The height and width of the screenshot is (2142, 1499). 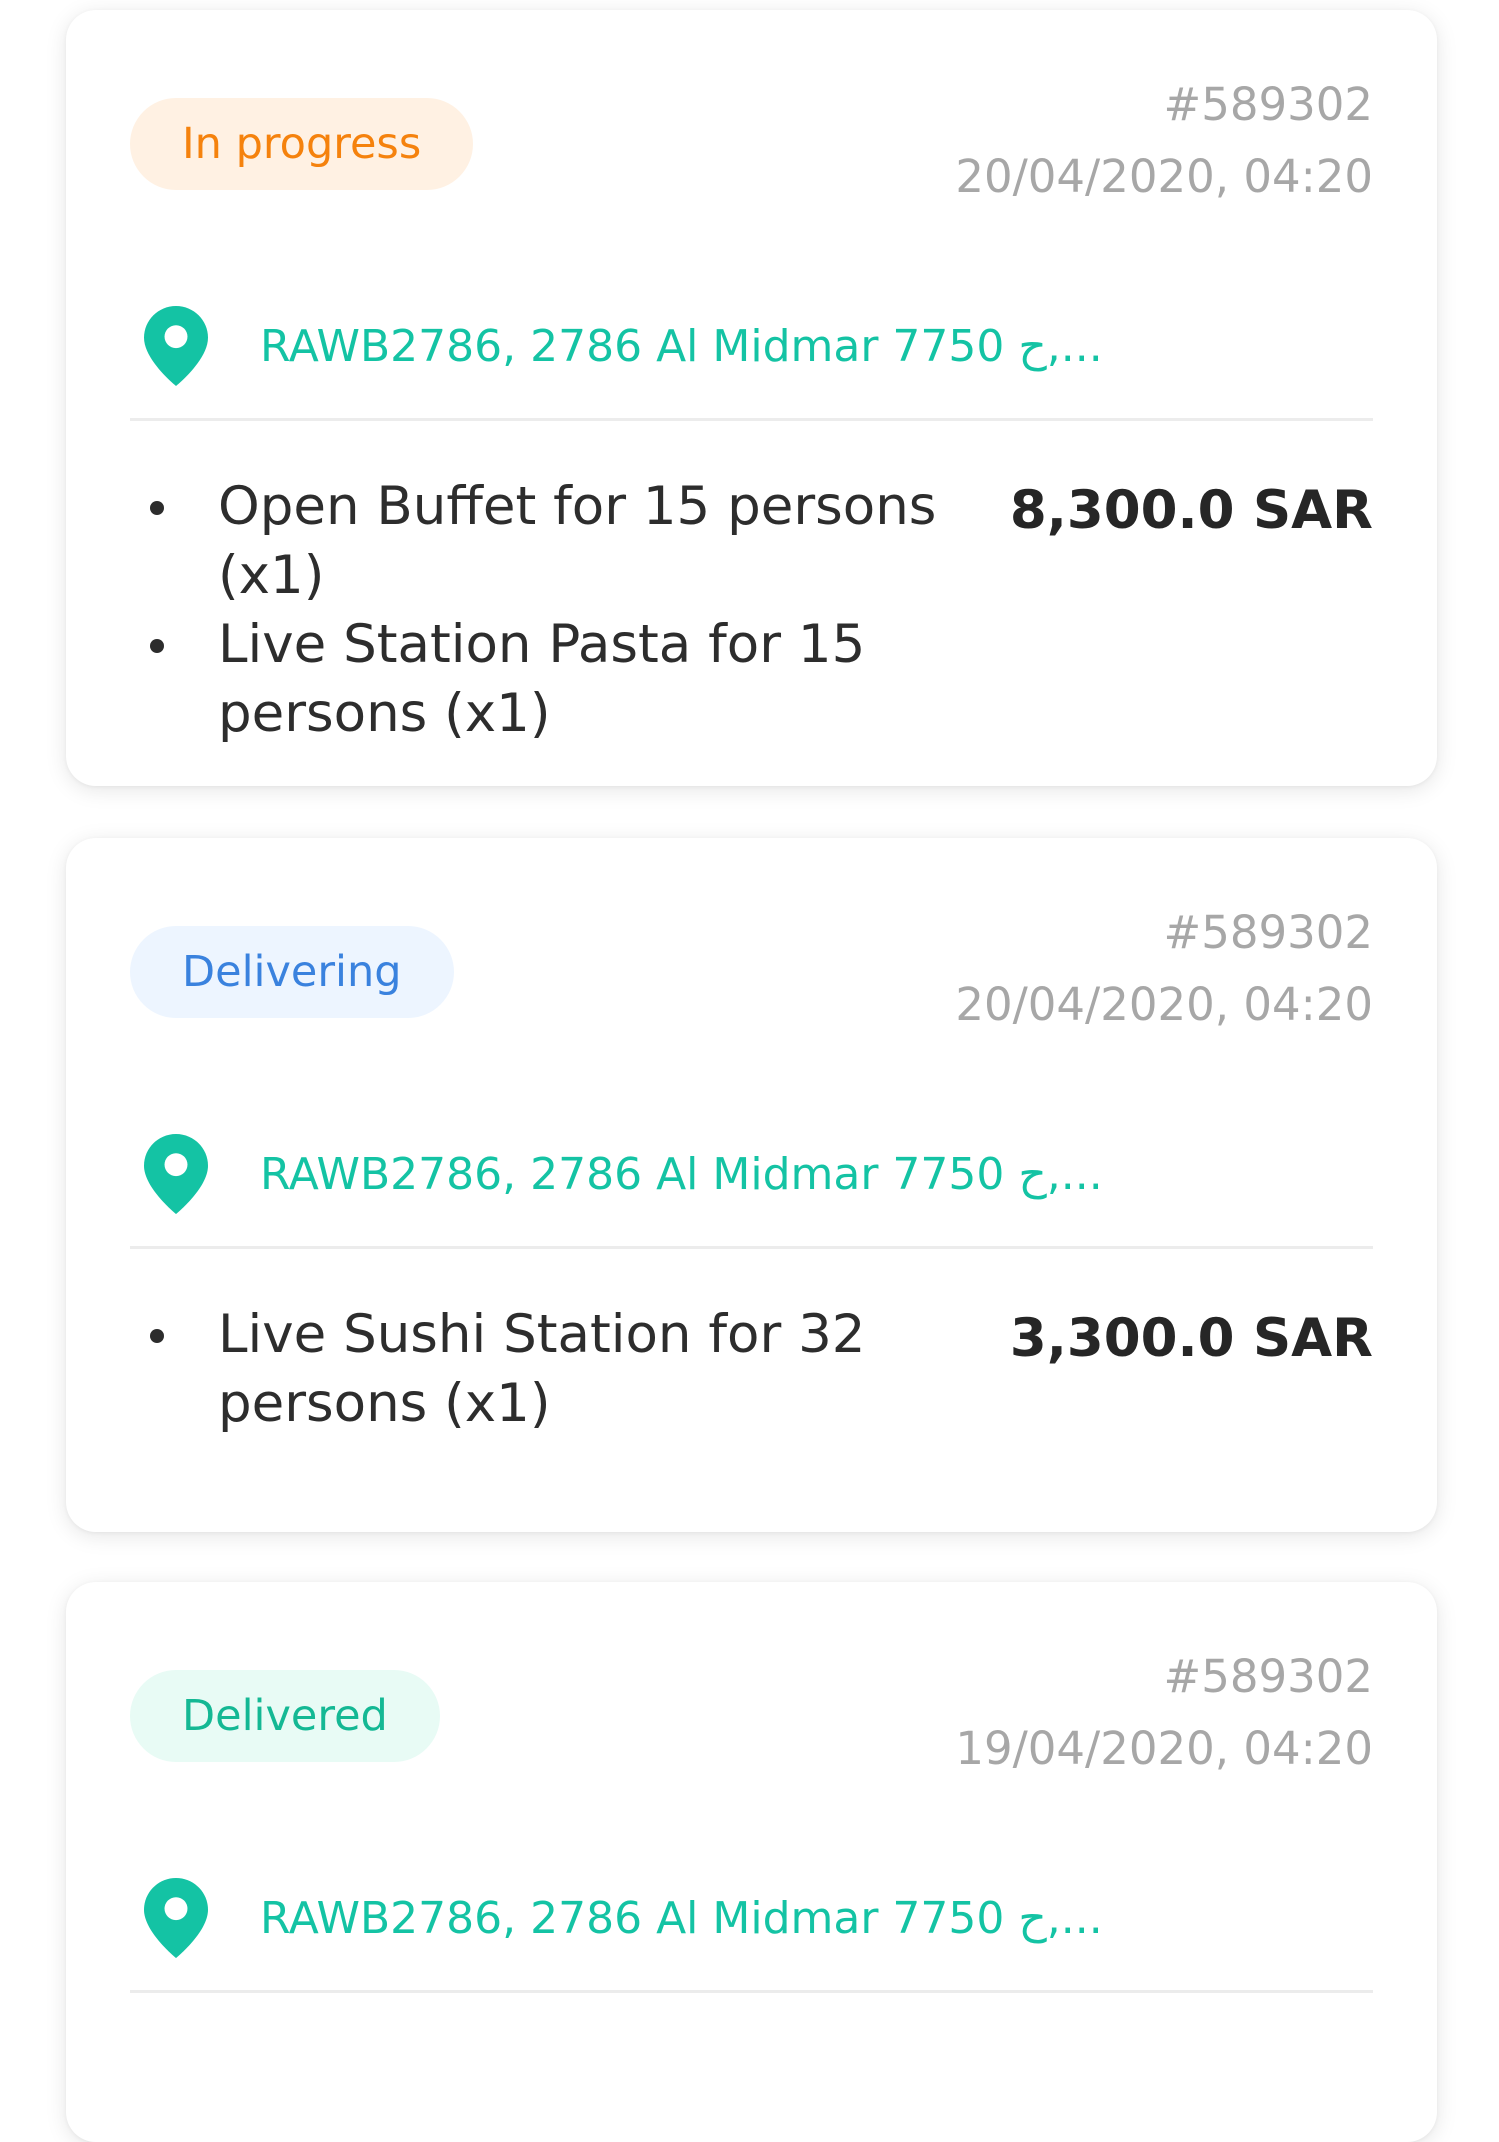 I want to click on order-total: 8,300.0 SAR, so click(x=1191, y=510).